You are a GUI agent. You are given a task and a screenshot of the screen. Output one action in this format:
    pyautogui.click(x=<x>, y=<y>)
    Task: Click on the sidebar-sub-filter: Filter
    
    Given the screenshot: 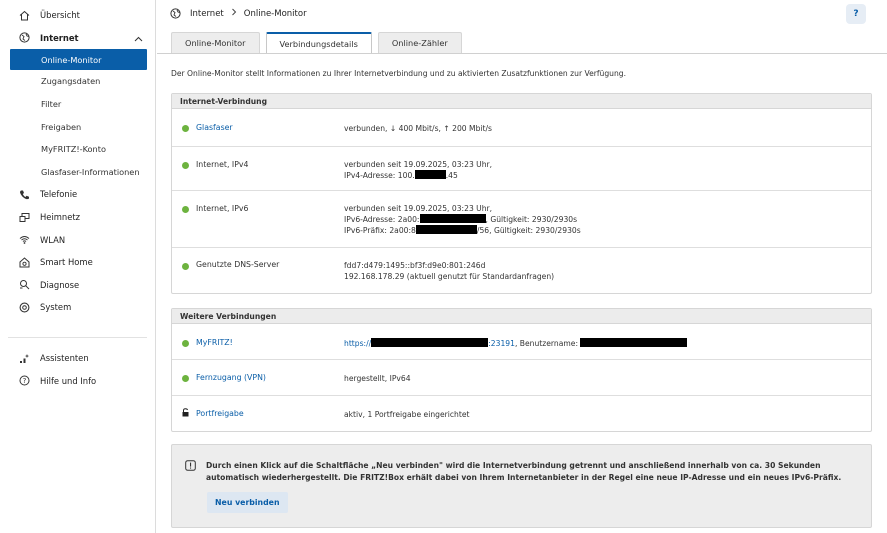 What is the action you would take?
    pyautogui.click(x=77, y=104)
    